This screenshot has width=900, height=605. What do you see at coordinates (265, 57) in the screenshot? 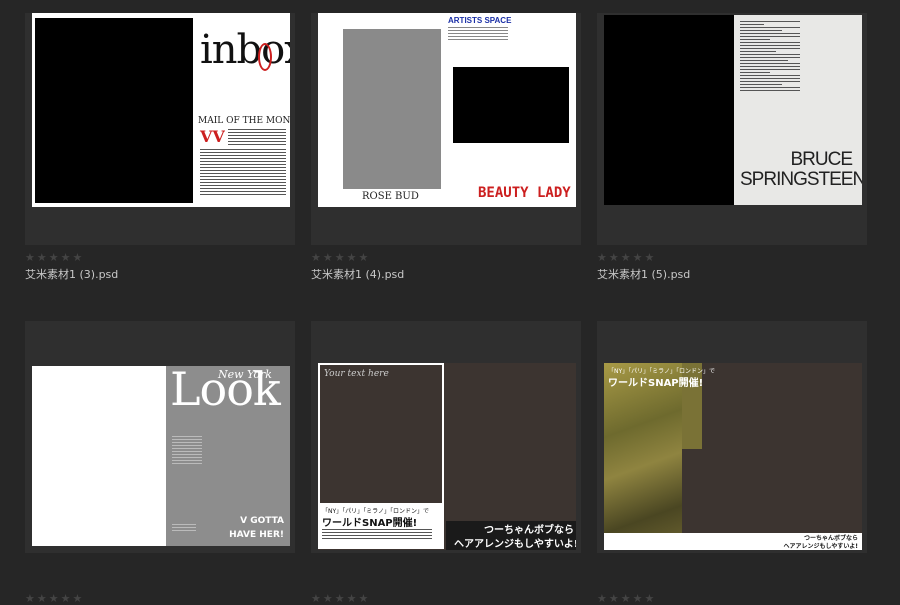
I see `title-red-accent` at bounding box center [265, 57].